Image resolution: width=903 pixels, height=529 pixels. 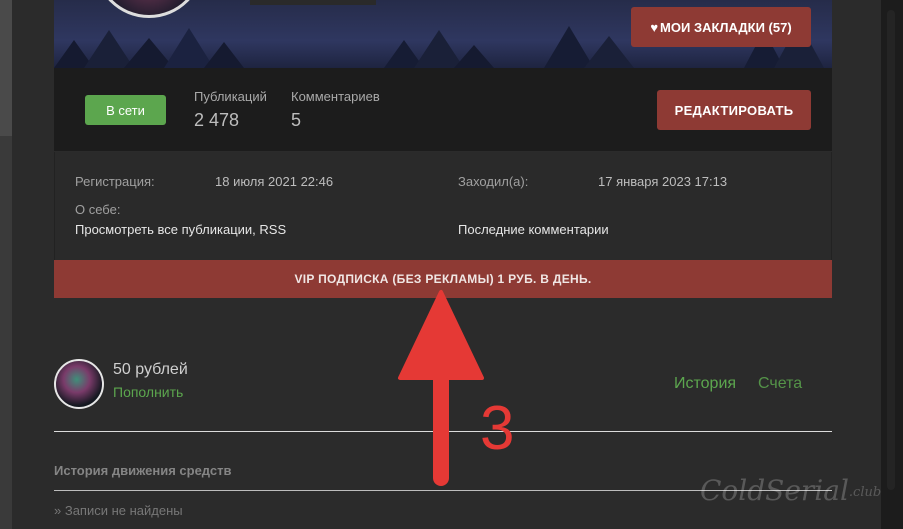 I want to click on step-number: 3, so click(x=497, y=428).